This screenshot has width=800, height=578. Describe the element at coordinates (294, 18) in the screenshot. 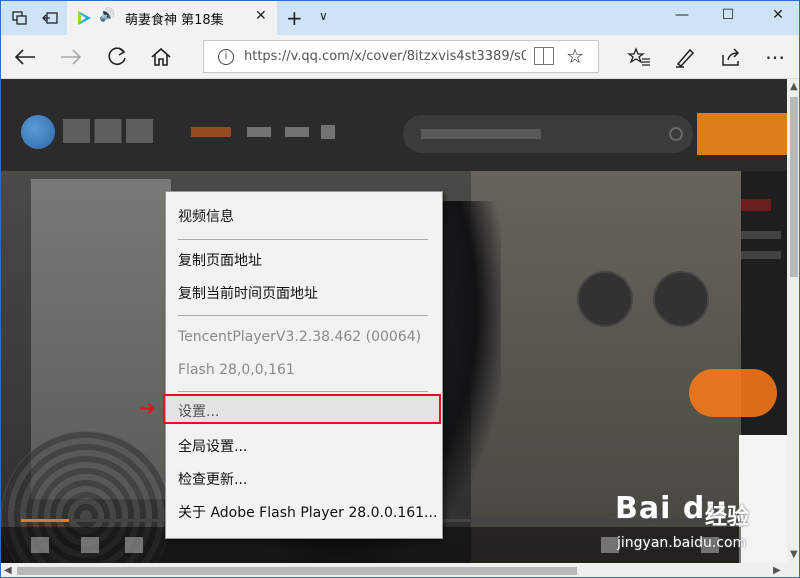

I see `new-tab-button: +` at that location.